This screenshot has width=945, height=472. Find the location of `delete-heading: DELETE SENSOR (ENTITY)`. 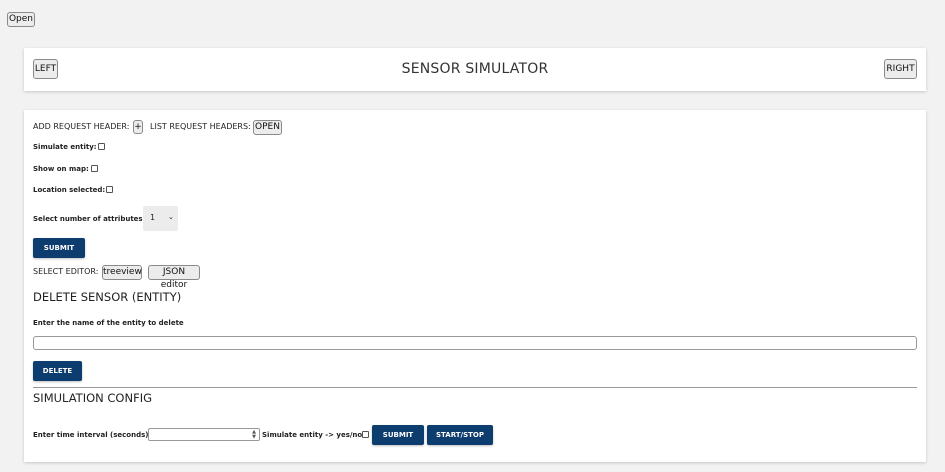

delete-heading: DELETE SENSOR (ENTITY) is located at coordinates (107, 297).